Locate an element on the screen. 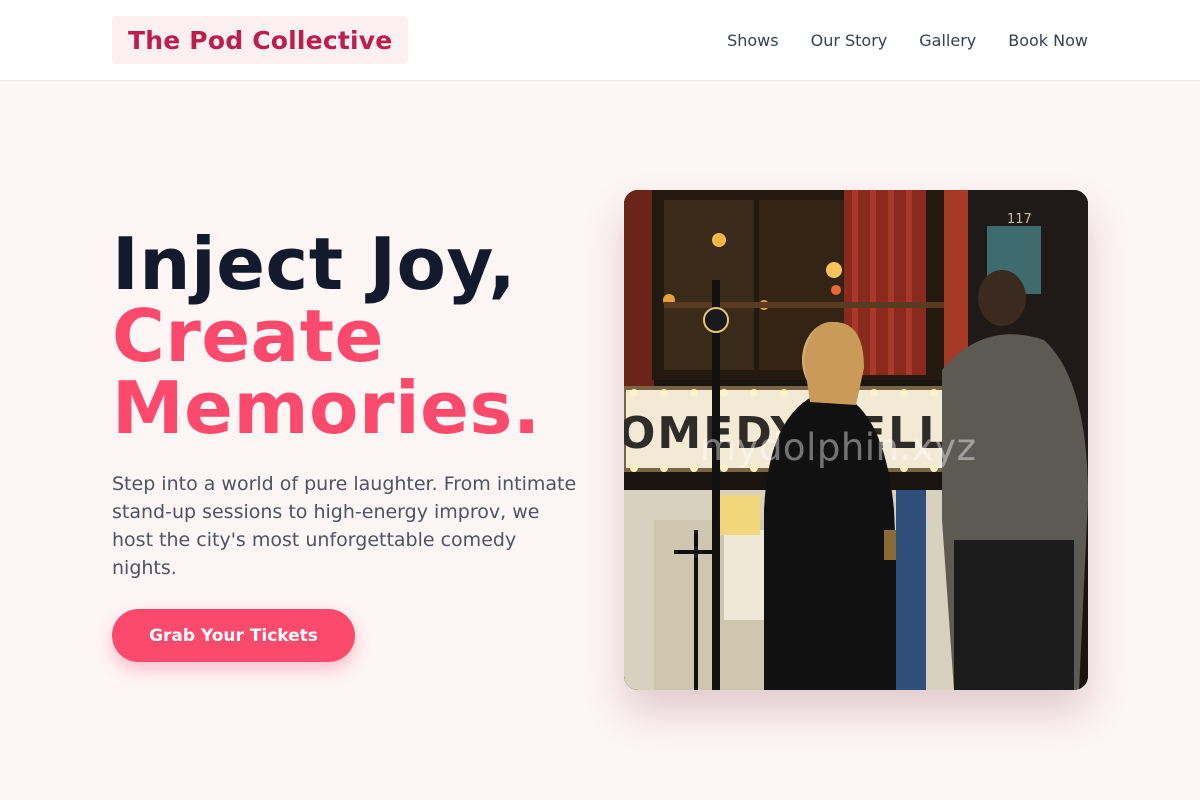  main-nav: Shows Our Story Gallery Book Now is located at coordinates (907, 40).